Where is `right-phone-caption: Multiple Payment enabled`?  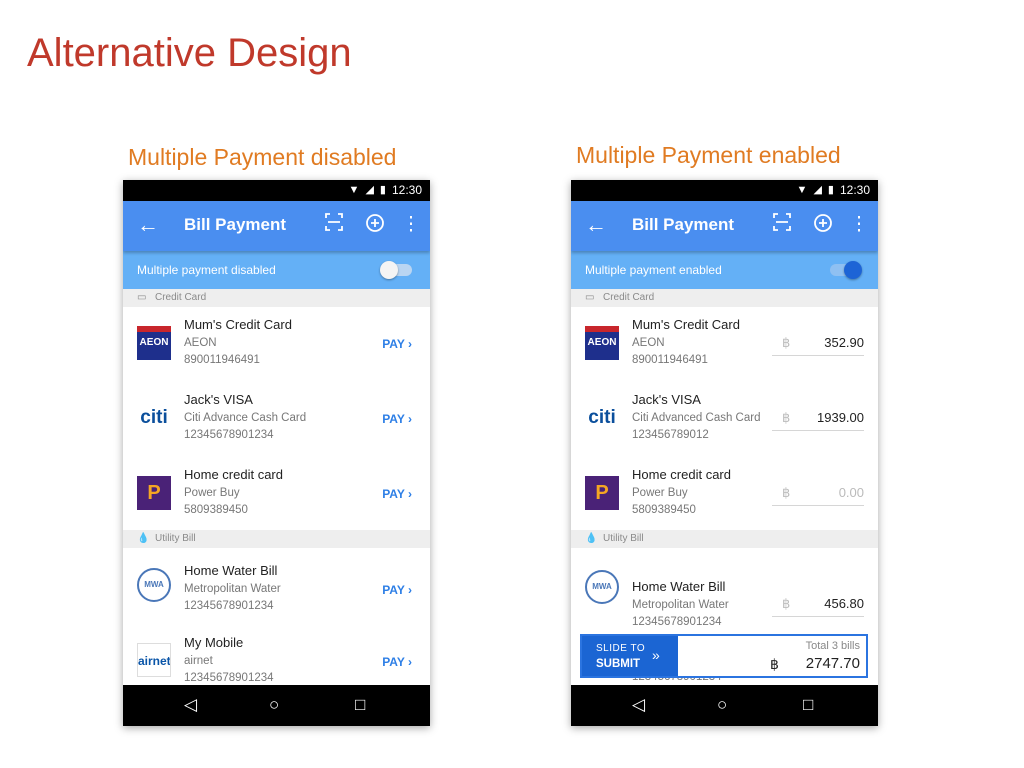 right-phone-caption: Multiple Payment enabled is located at coordinates (708, 155).